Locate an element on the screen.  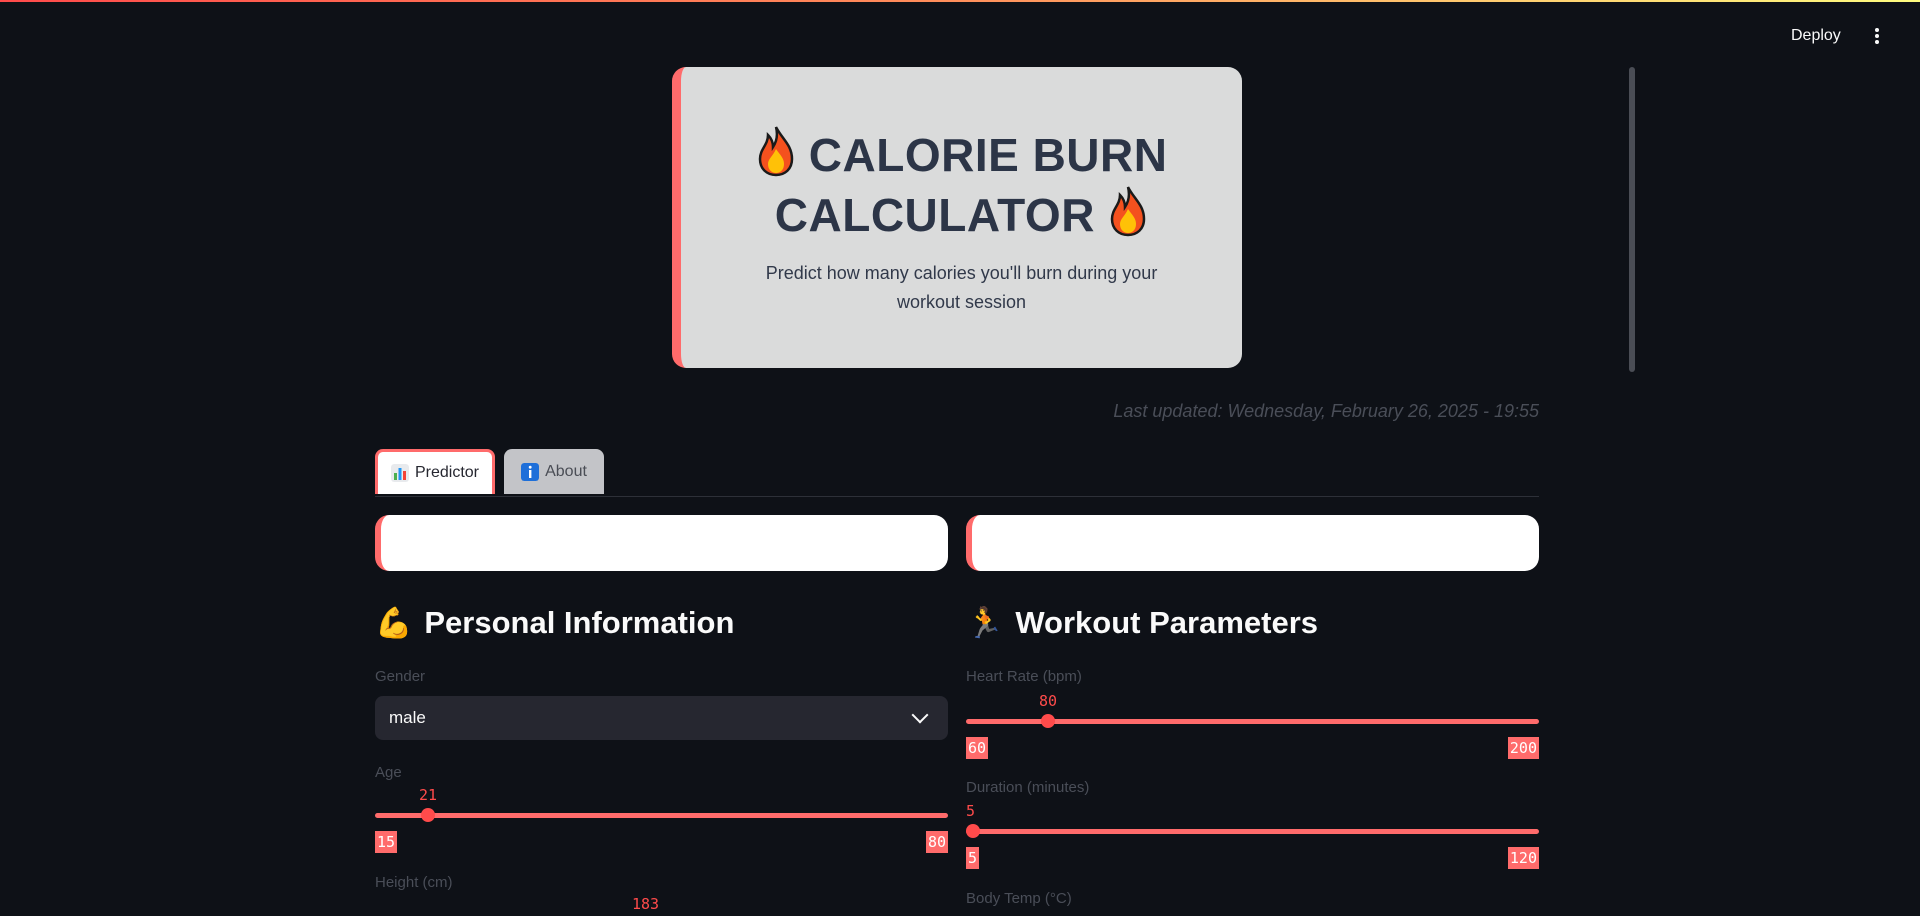
flexed-biceps-icon: 💪 is located at coordinates (394, 623).